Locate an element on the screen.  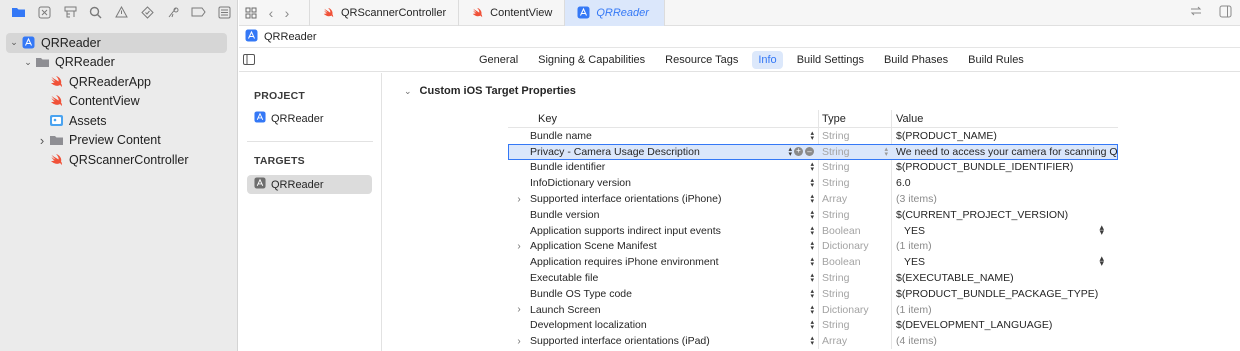
breakpoint-icon is located at coordinates (199, 12).